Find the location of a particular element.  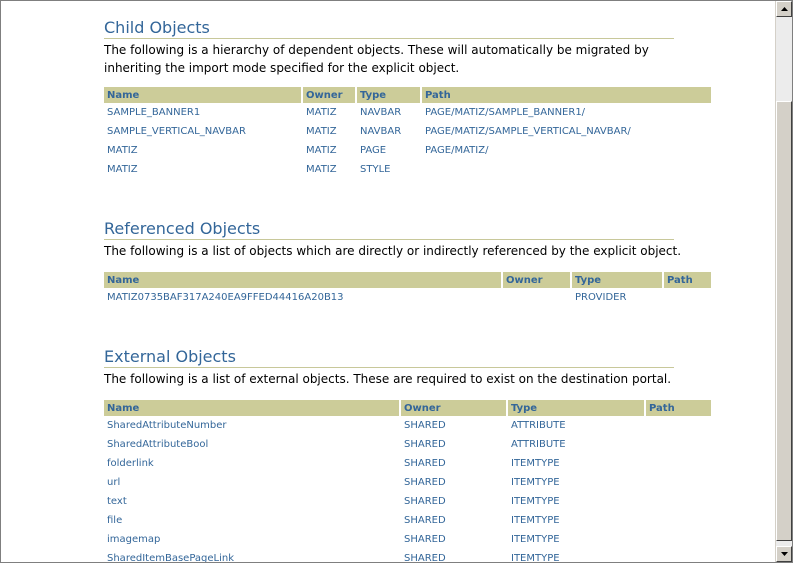

table-row: folderlink SHARED ITEMTYPE is located at coordinates (407, 463).